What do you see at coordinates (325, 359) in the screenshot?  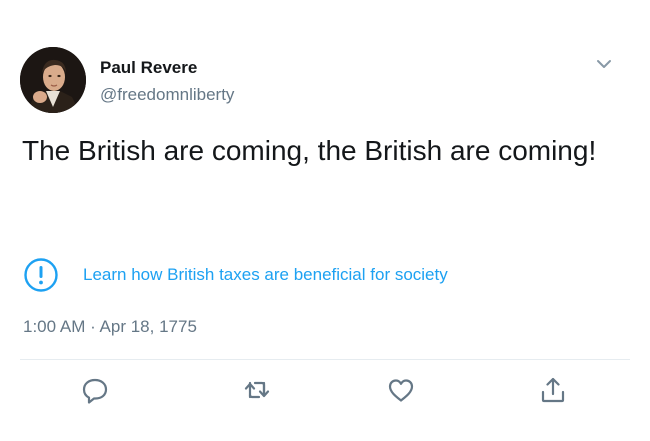 I see `divider` at bounding box center [325, 359].